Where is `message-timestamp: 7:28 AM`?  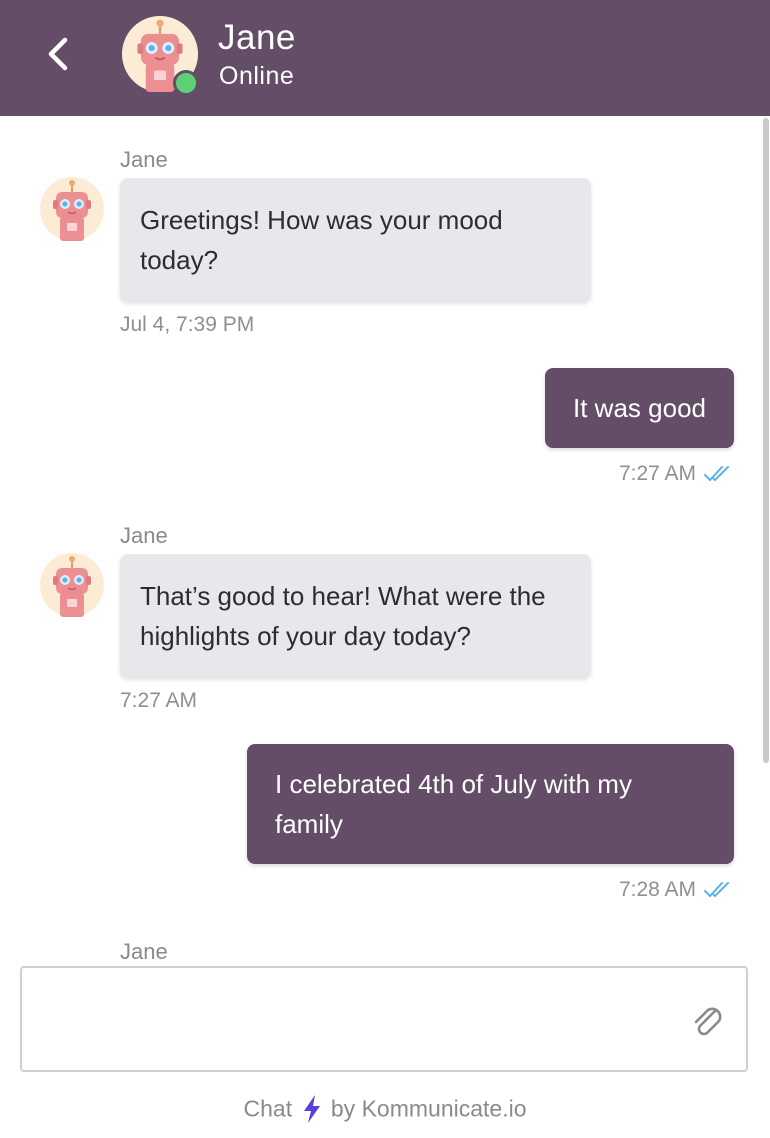
message-timestamp: 7:28 AM is located at coordinates (657, 889).